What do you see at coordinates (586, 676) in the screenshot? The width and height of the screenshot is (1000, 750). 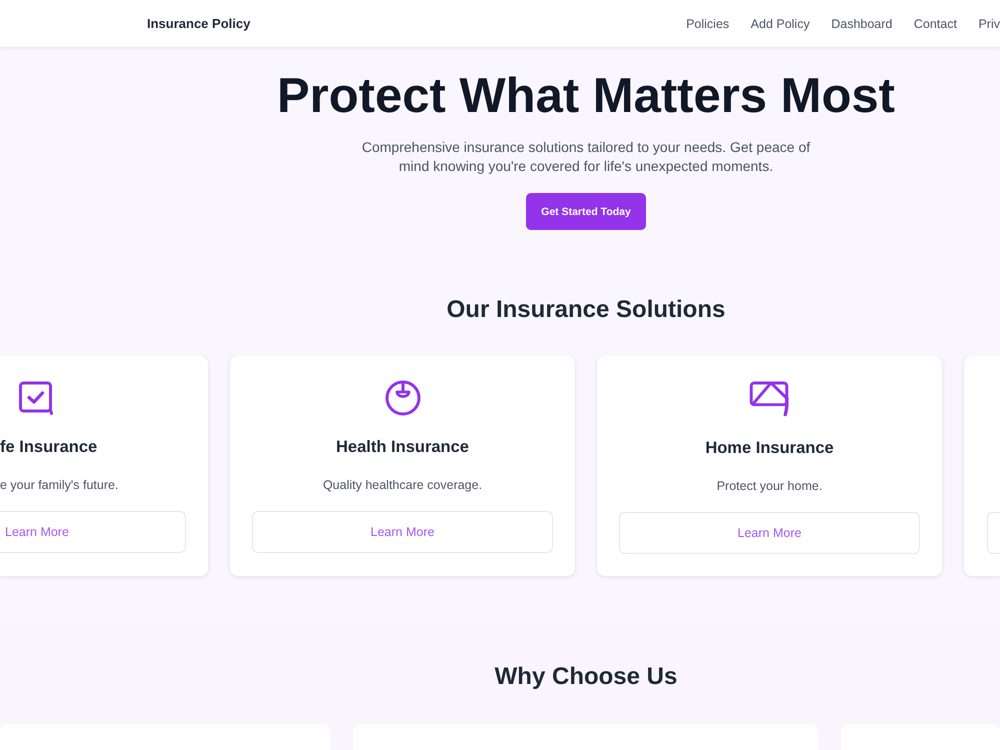 I see `section-heading: Why Choose Us` at bounding box center [586, 676].